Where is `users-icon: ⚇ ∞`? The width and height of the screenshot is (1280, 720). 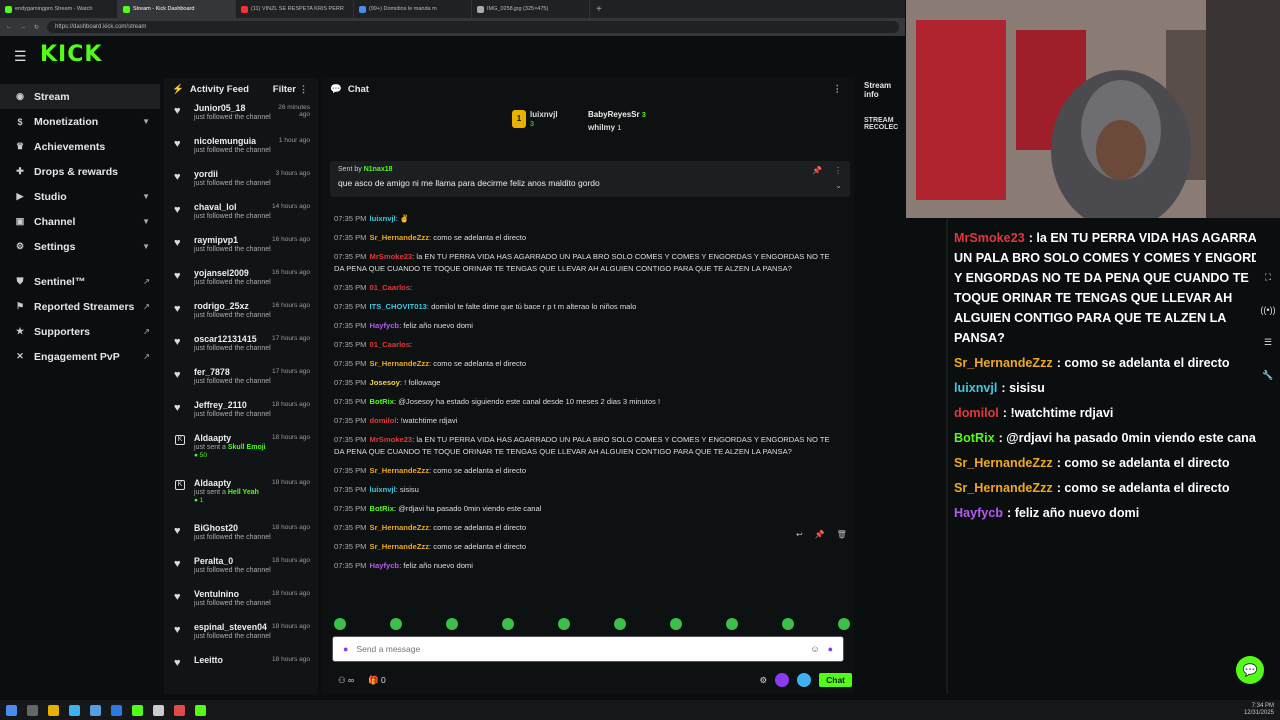
users-icon: ⚇ ∞ is located at coordinates (346, 680).